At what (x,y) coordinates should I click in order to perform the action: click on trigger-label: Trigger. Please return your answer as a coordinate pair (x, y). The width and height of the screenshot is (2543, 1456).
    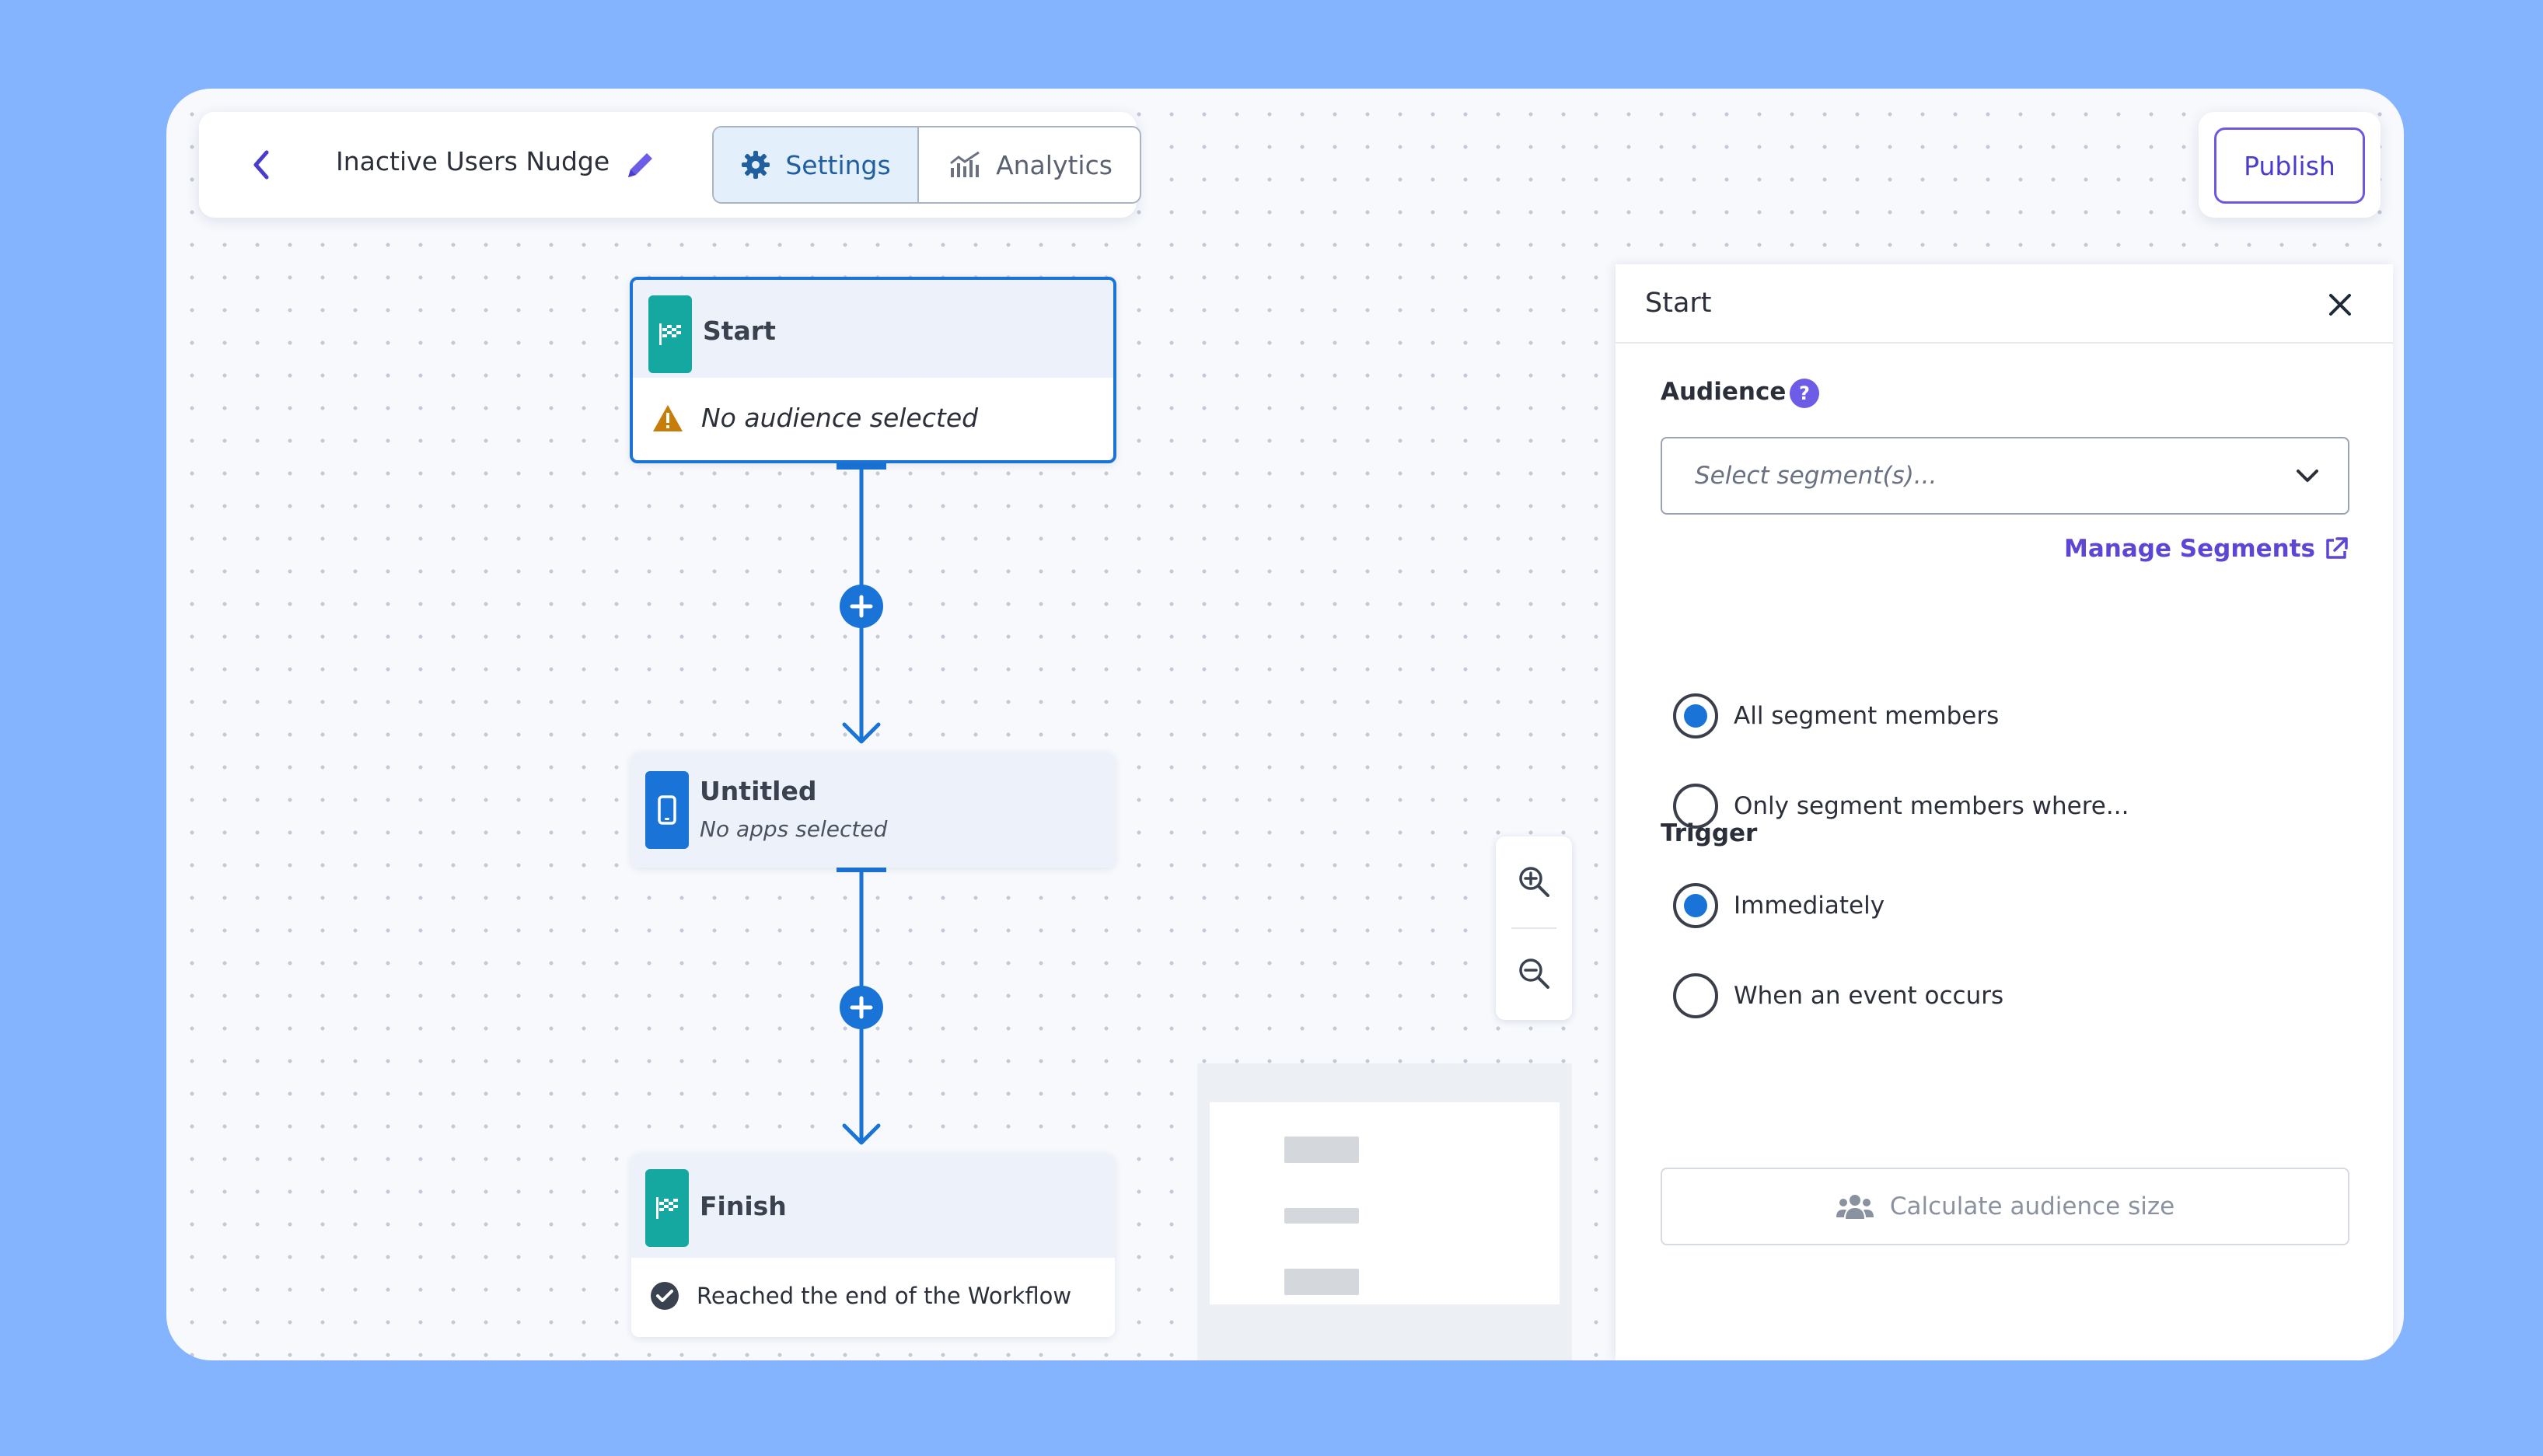
    Looking at the image, I should click on (1709, 833).